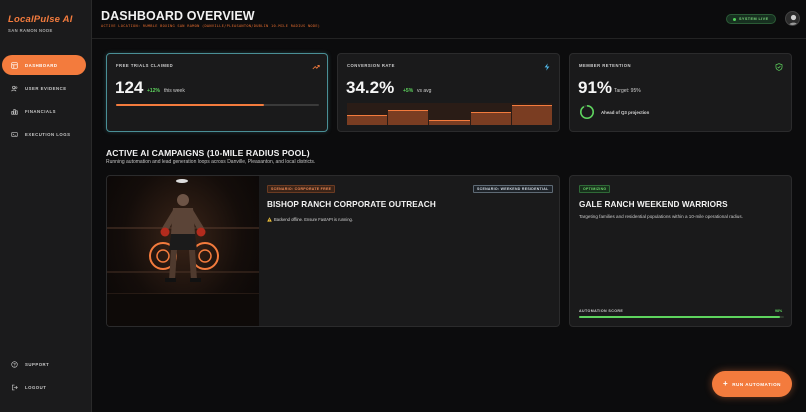 This screenshot has height=412, width=806. I want to click on metric-note: vs avg, so click(424, 91).